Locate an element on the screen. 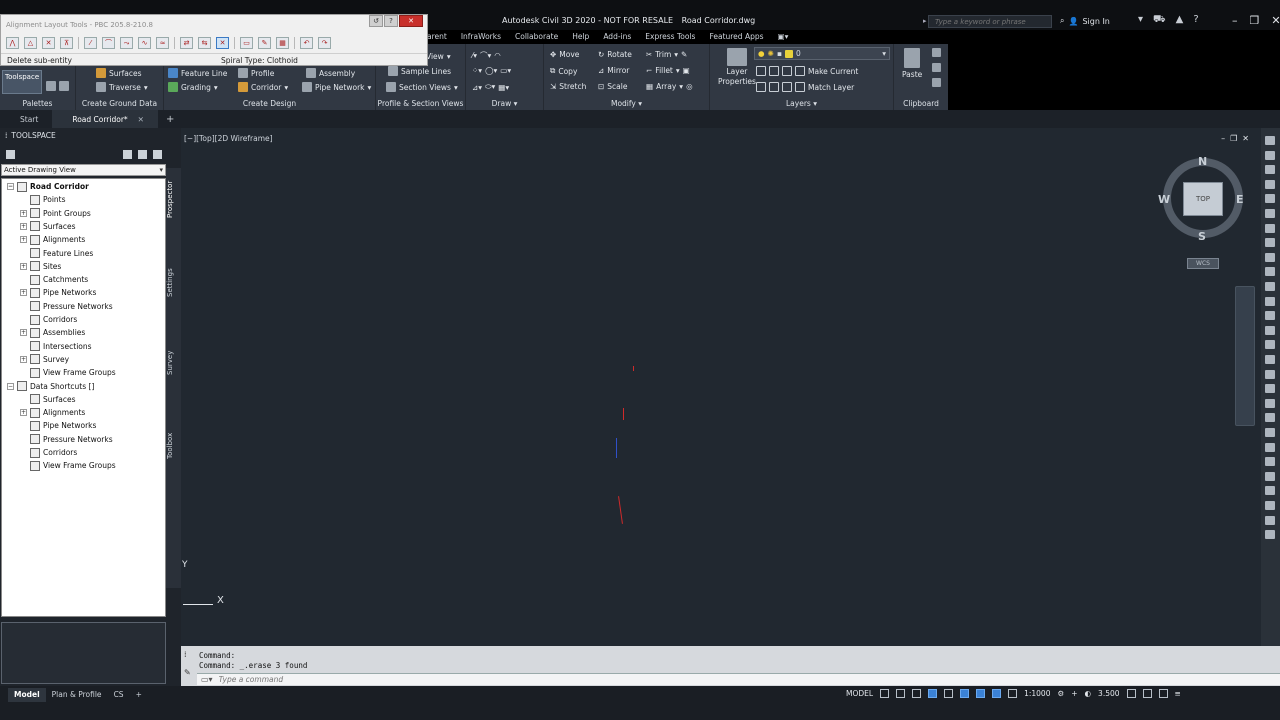  isolate-icon is located at coordinates (1147, 693).